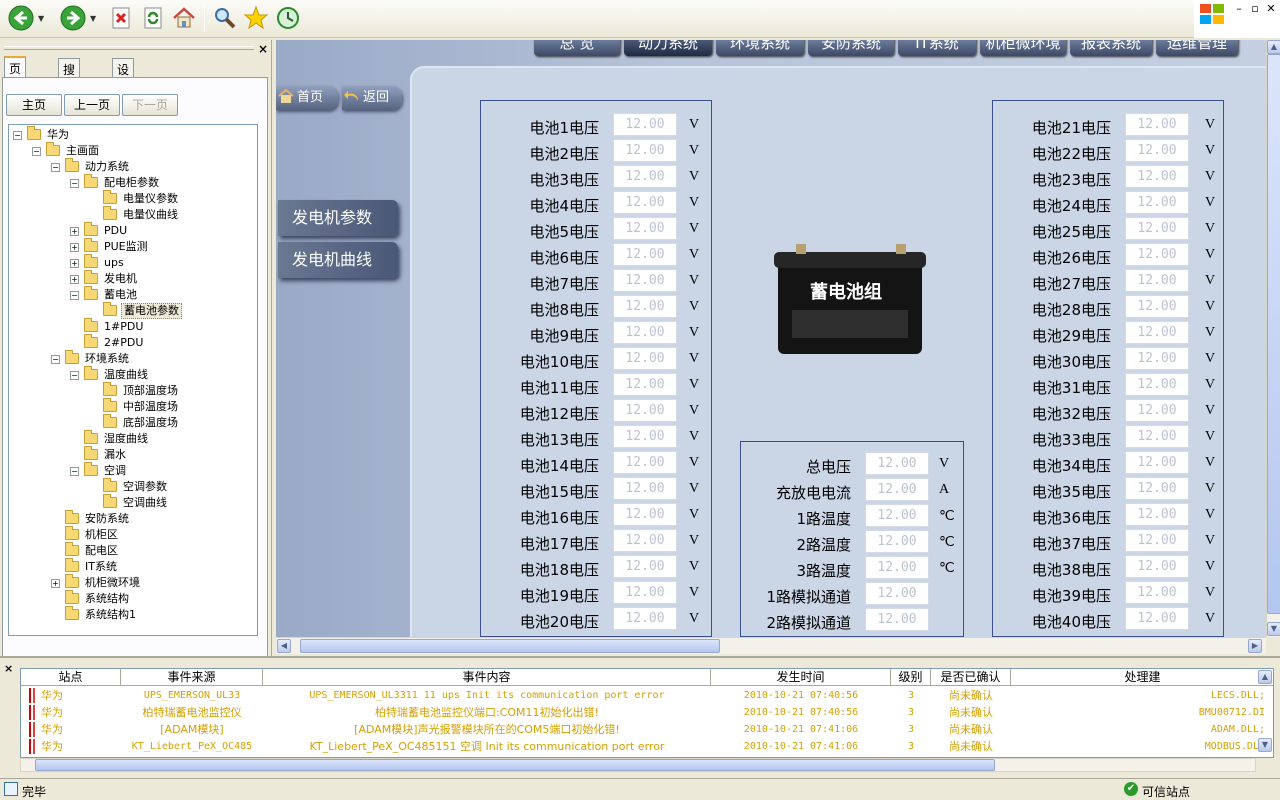  Describe the element at coordinates (123, 84) in the screenshot. I see `tab-device-tree: 设备树` at that location.